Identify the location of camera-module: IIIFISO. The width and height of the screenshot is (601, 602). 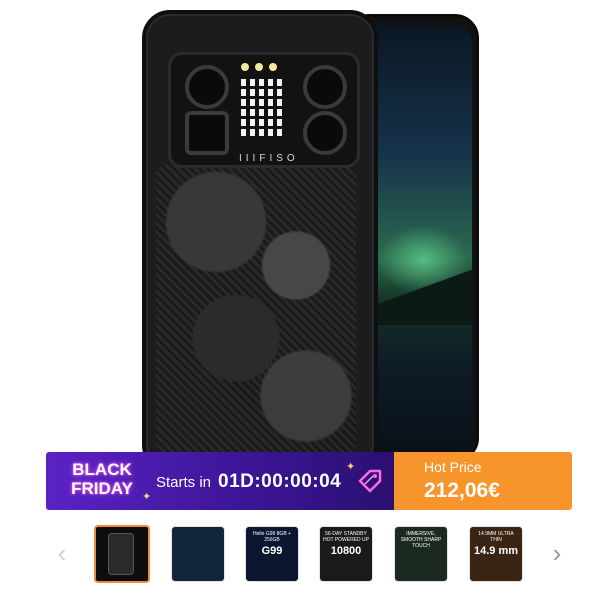
(264, 110).